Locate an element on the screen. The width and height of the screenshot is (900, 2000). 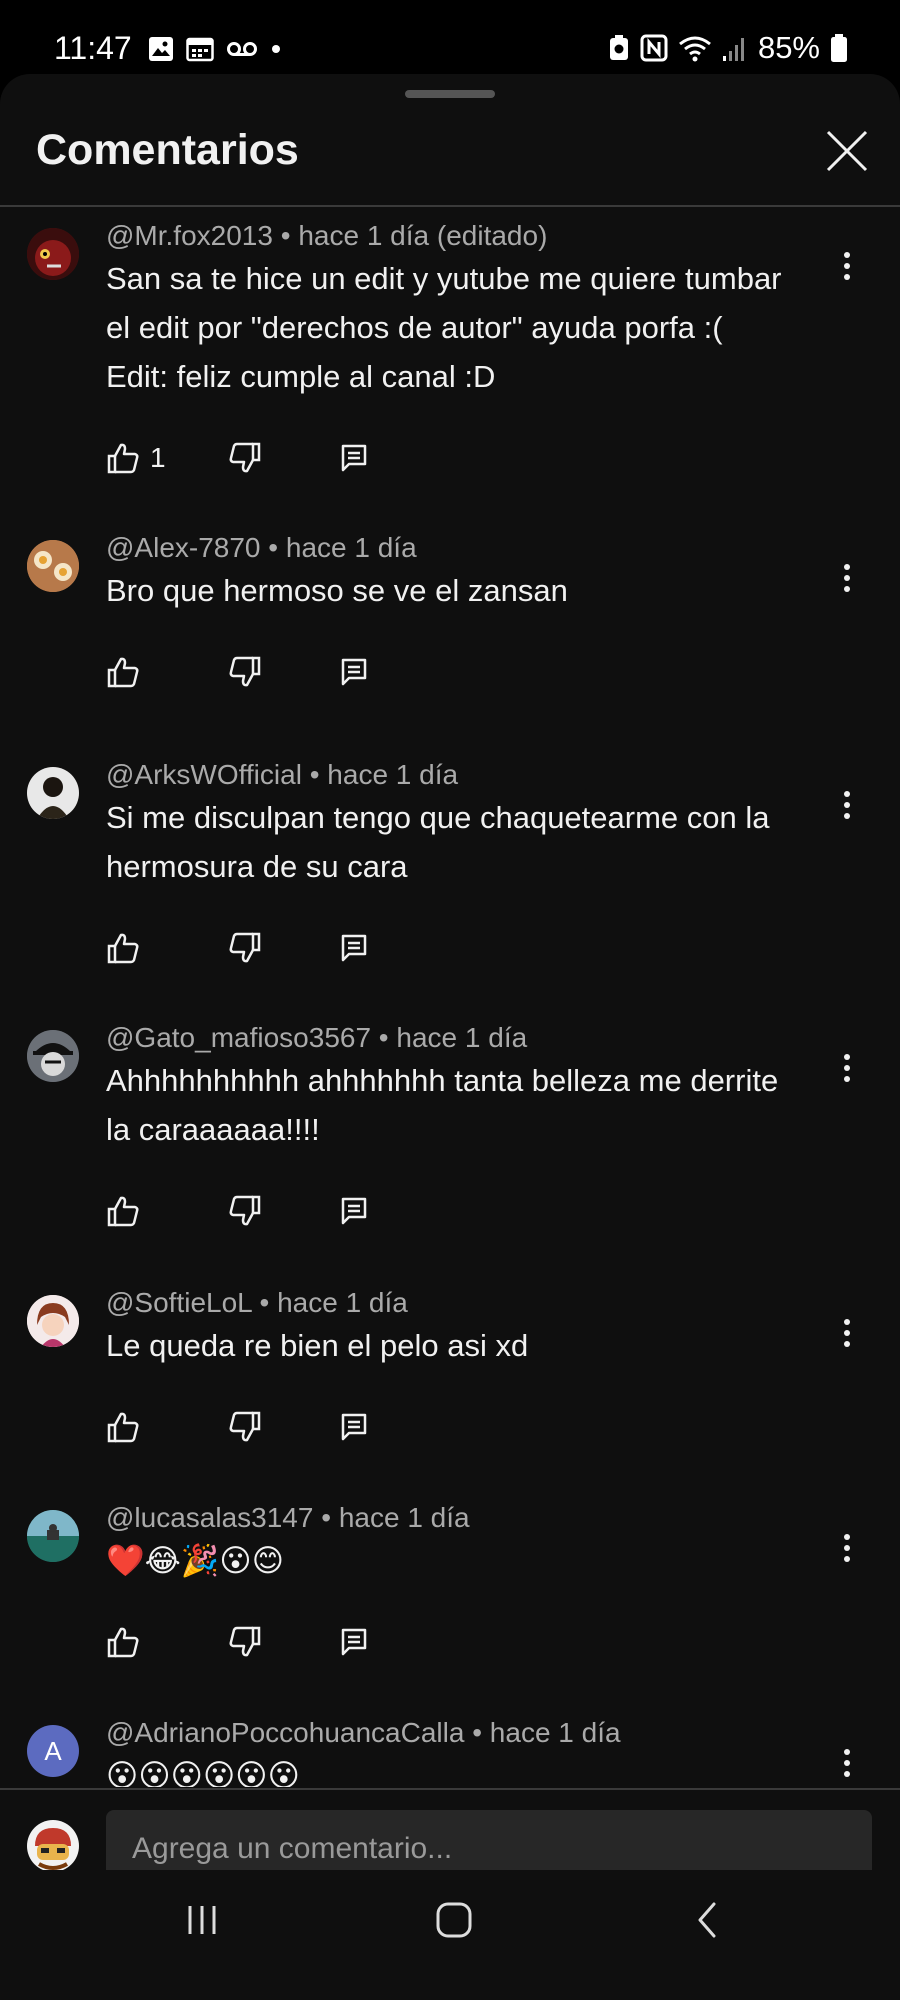
comment-line: la caraaaaaa!!!! is located at coordinates (213, 1129).